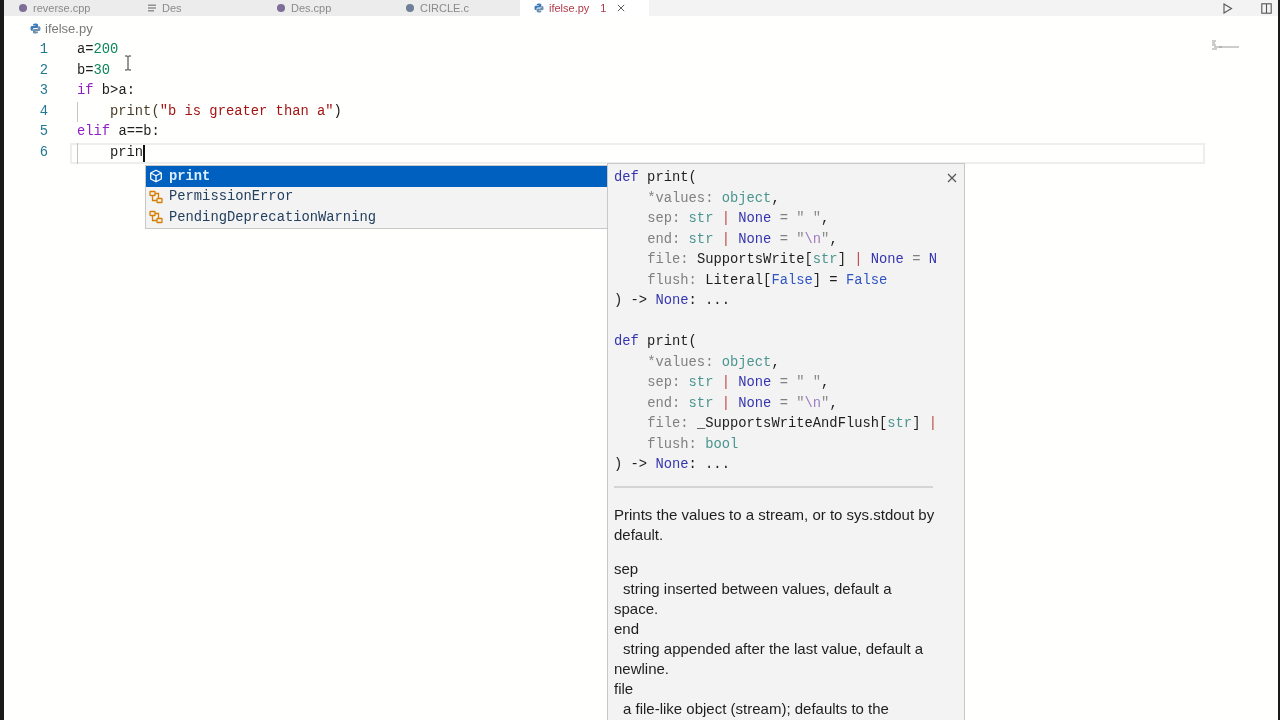  I want to click on param-description: string inserted between values, default a space., so click(753, 598).